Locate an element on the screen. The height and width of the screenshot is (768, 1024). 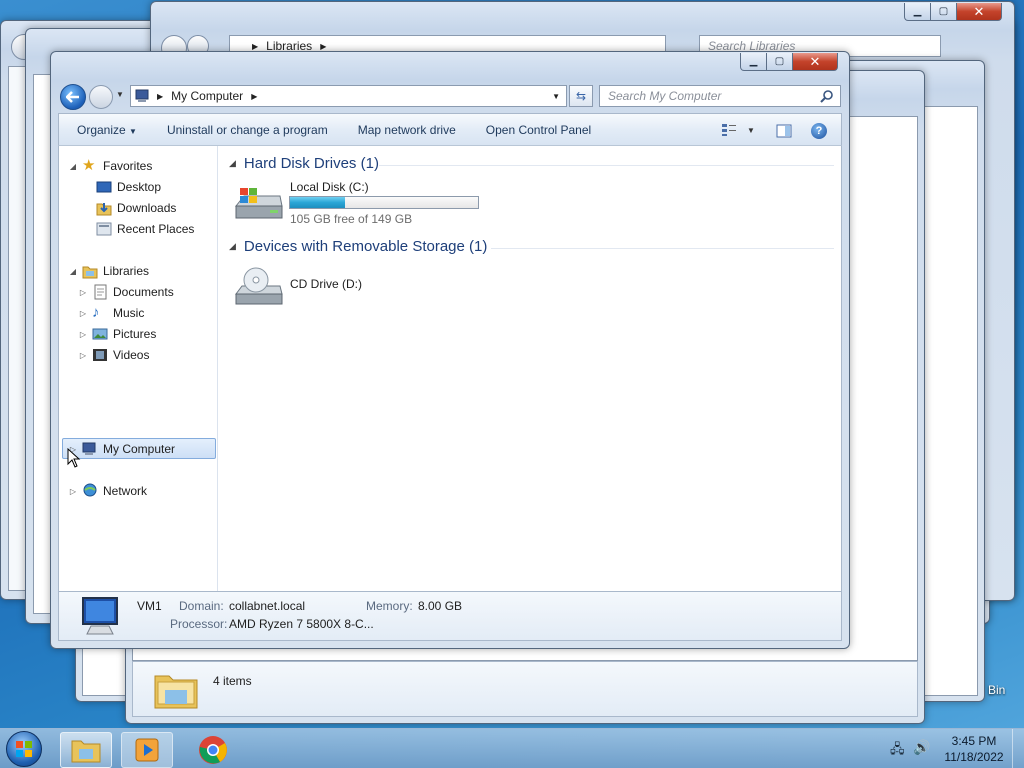
taskbar: 🖧 🔊 3:45 PM 11/18/2022 is located at coordinates (512, 748).